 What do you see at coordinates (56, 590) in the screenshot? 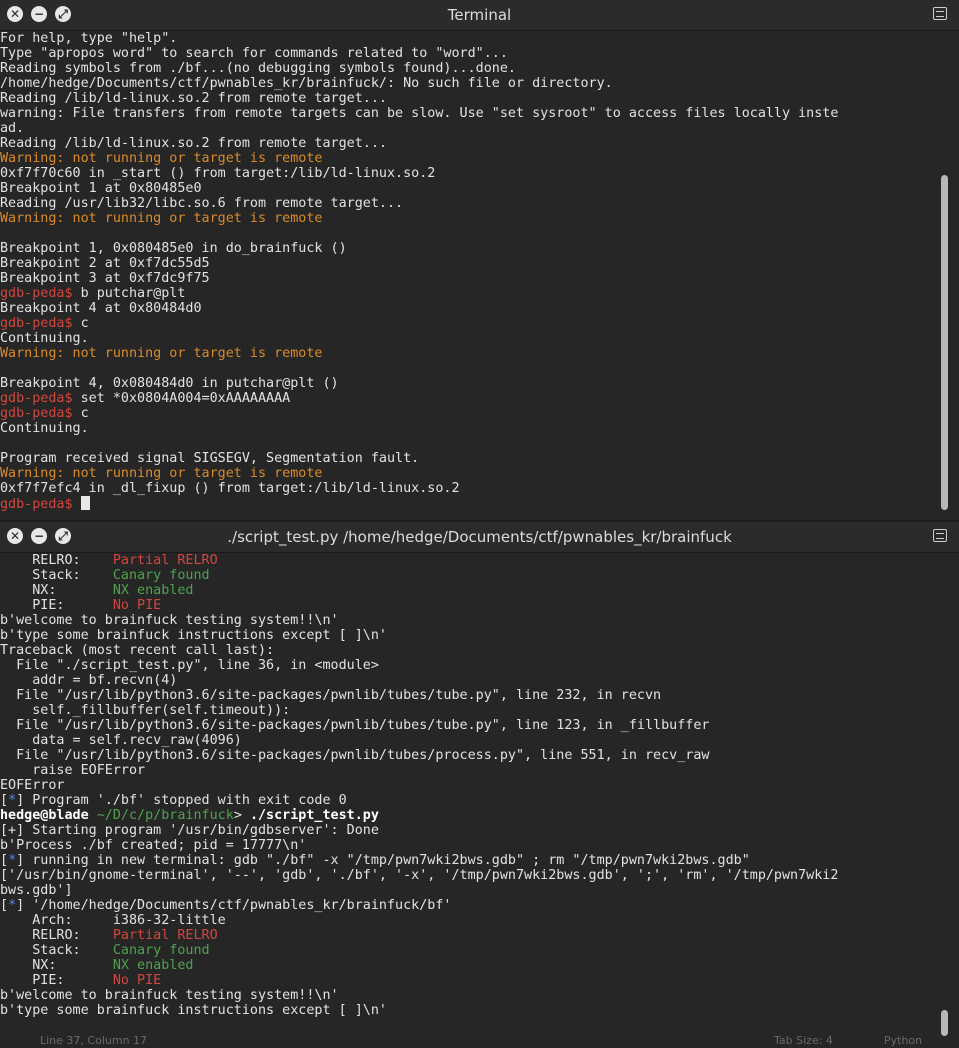
I see `terminal-text: NX:` at bounding box center [56, 590].